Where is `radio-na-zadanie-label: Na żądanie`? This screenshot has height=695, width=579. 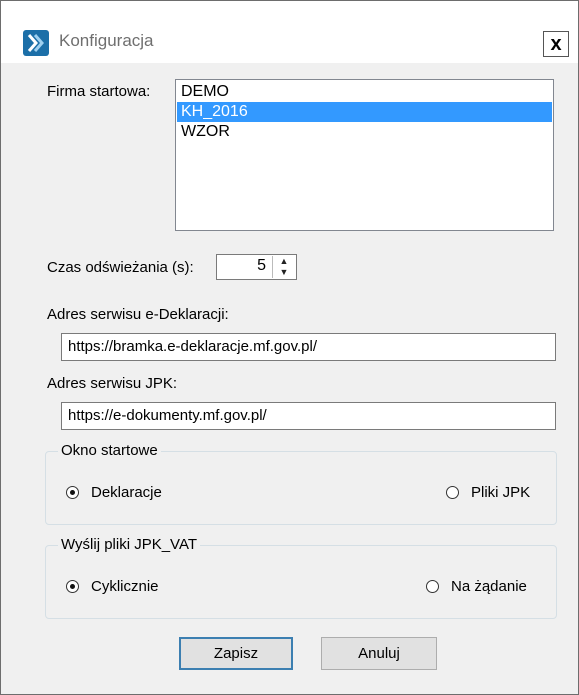
radio-na-zadanie-label: Na żądanie is located at coordinates (489, 586).